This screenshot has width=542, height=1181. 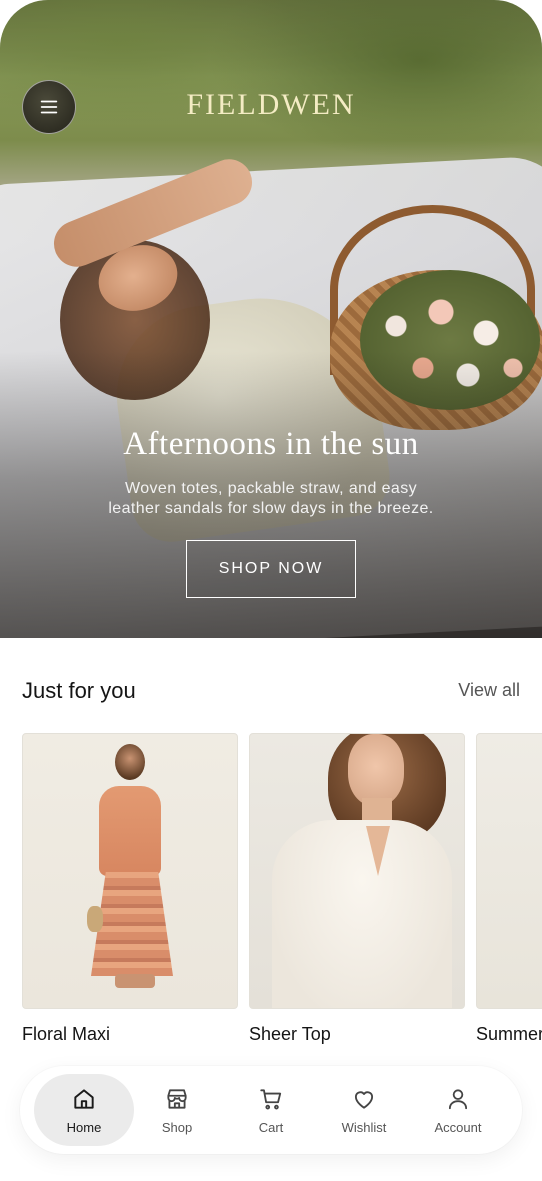 I want to click on product-card-summer: Summer, so click(x=509, y=889).